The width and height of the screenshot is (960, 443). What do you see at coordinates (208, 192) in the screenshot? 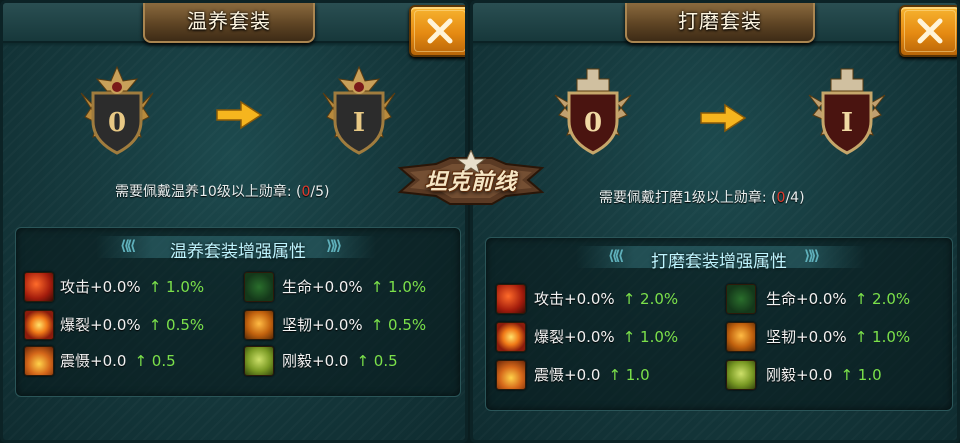
I see `requirement-prefix: 需要佩戴温养10级以上勋章: (` at bounding box center [208, 192].